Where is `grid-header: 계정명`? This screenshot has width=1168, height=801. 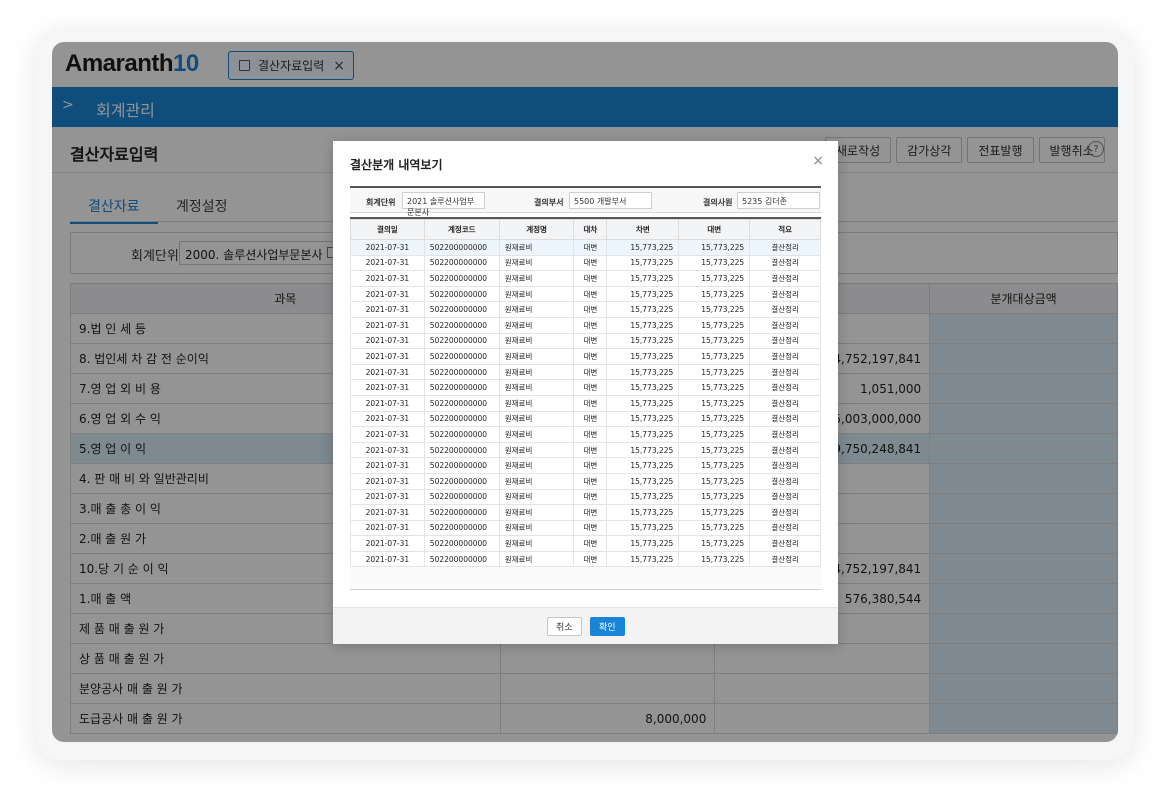 grid-header: 계정명 is located at coordinates (536, 229).